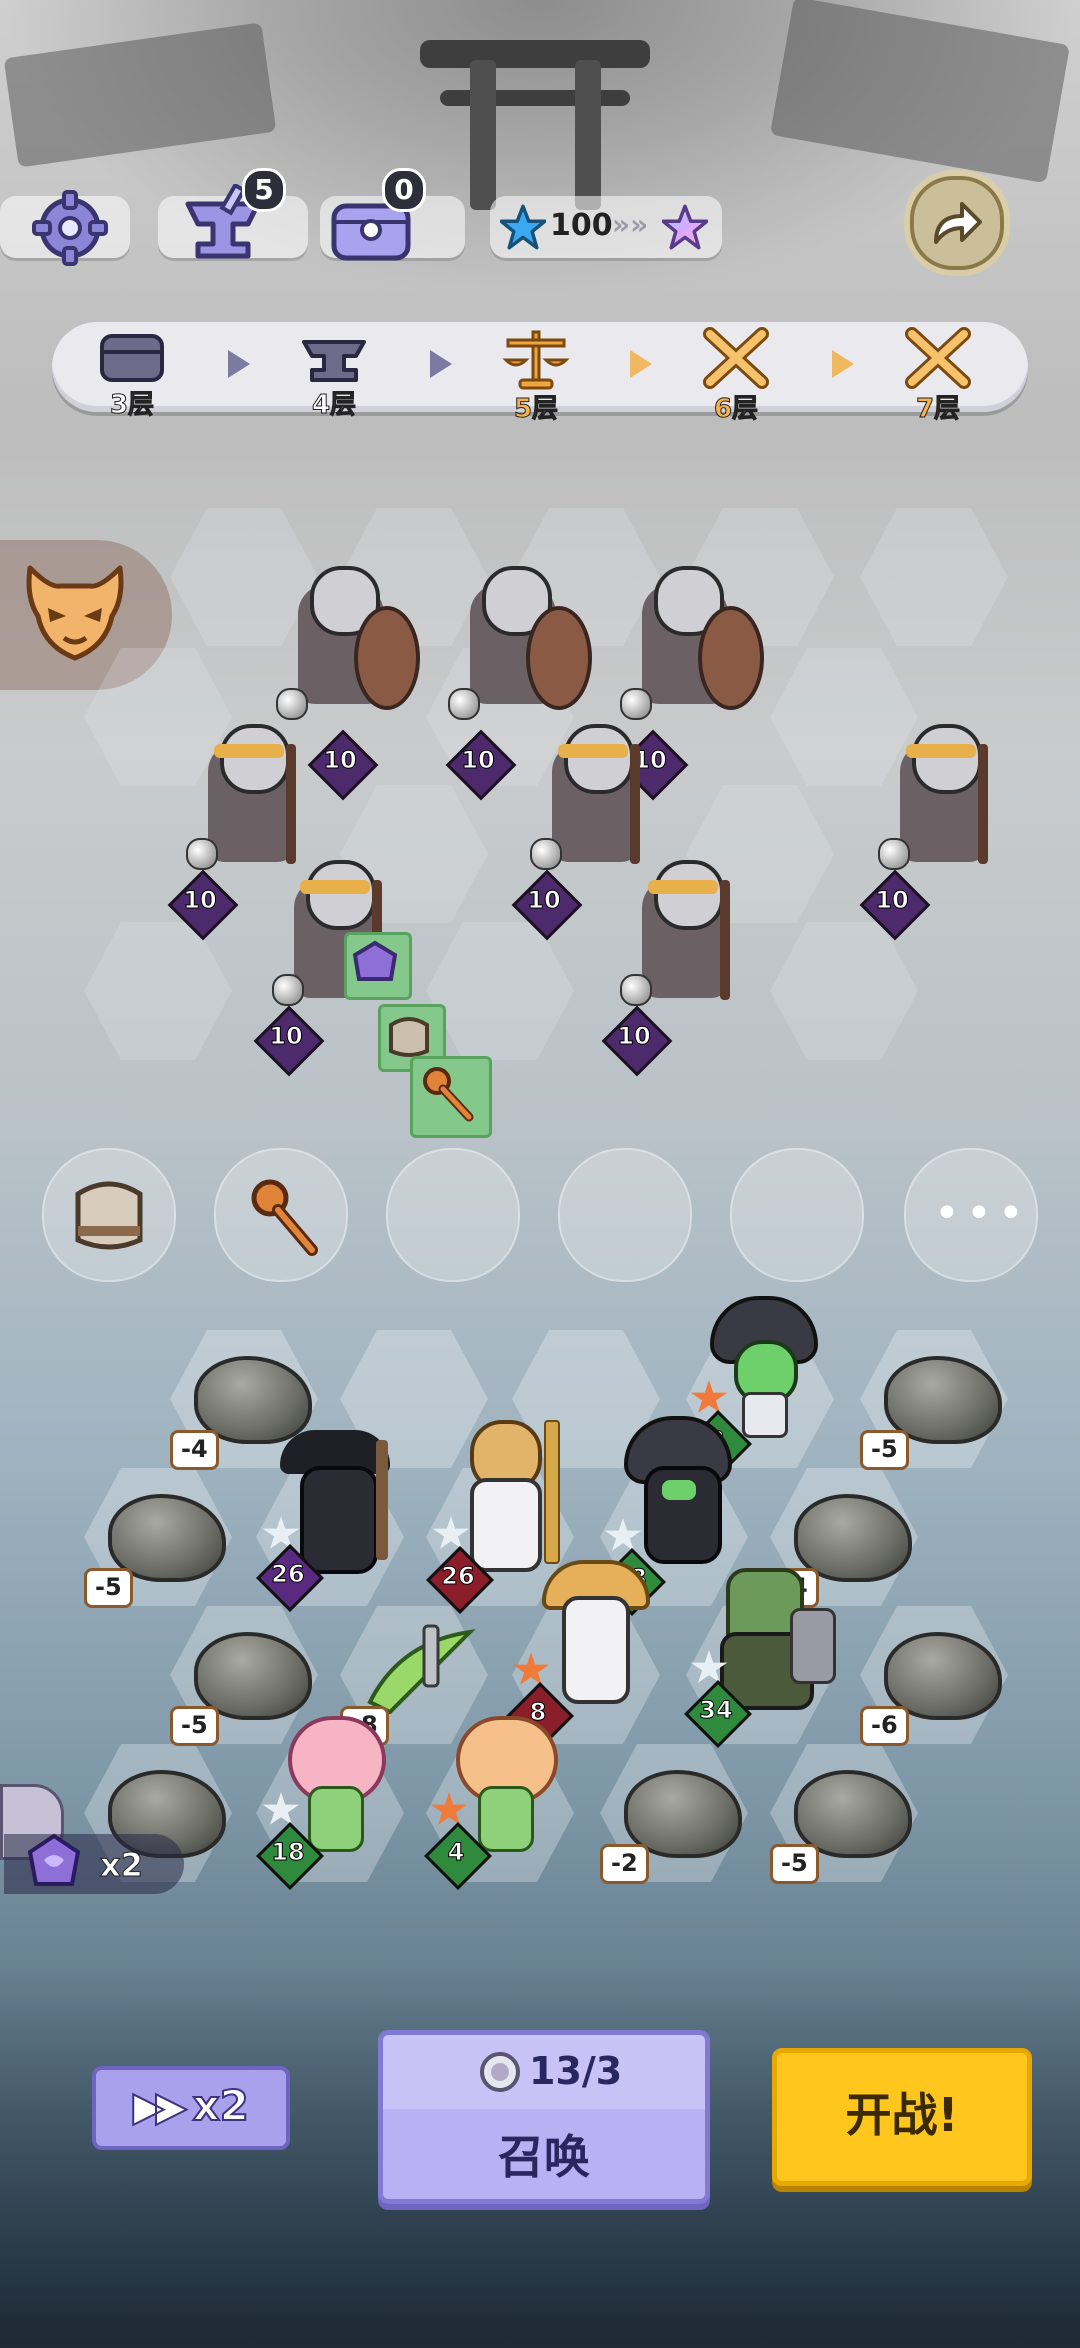  I want to click on hero-pink-fairy: 18, so click(324, 1803).